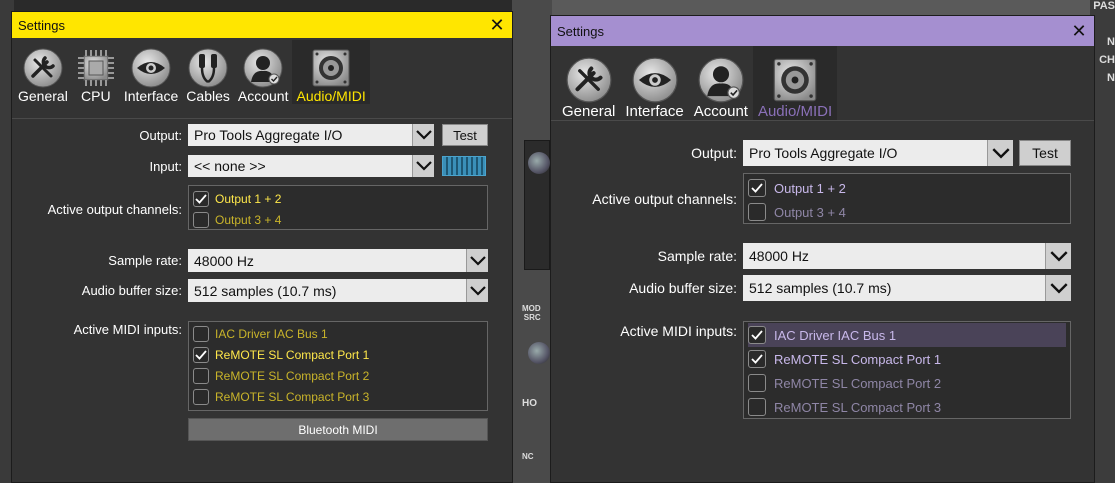 This screenshot has width=1115, height=483. Describe the element at coordinates (271, 333) in the screenshot. I see `item-label: IAC Driver IAC Bus 1` at that location.